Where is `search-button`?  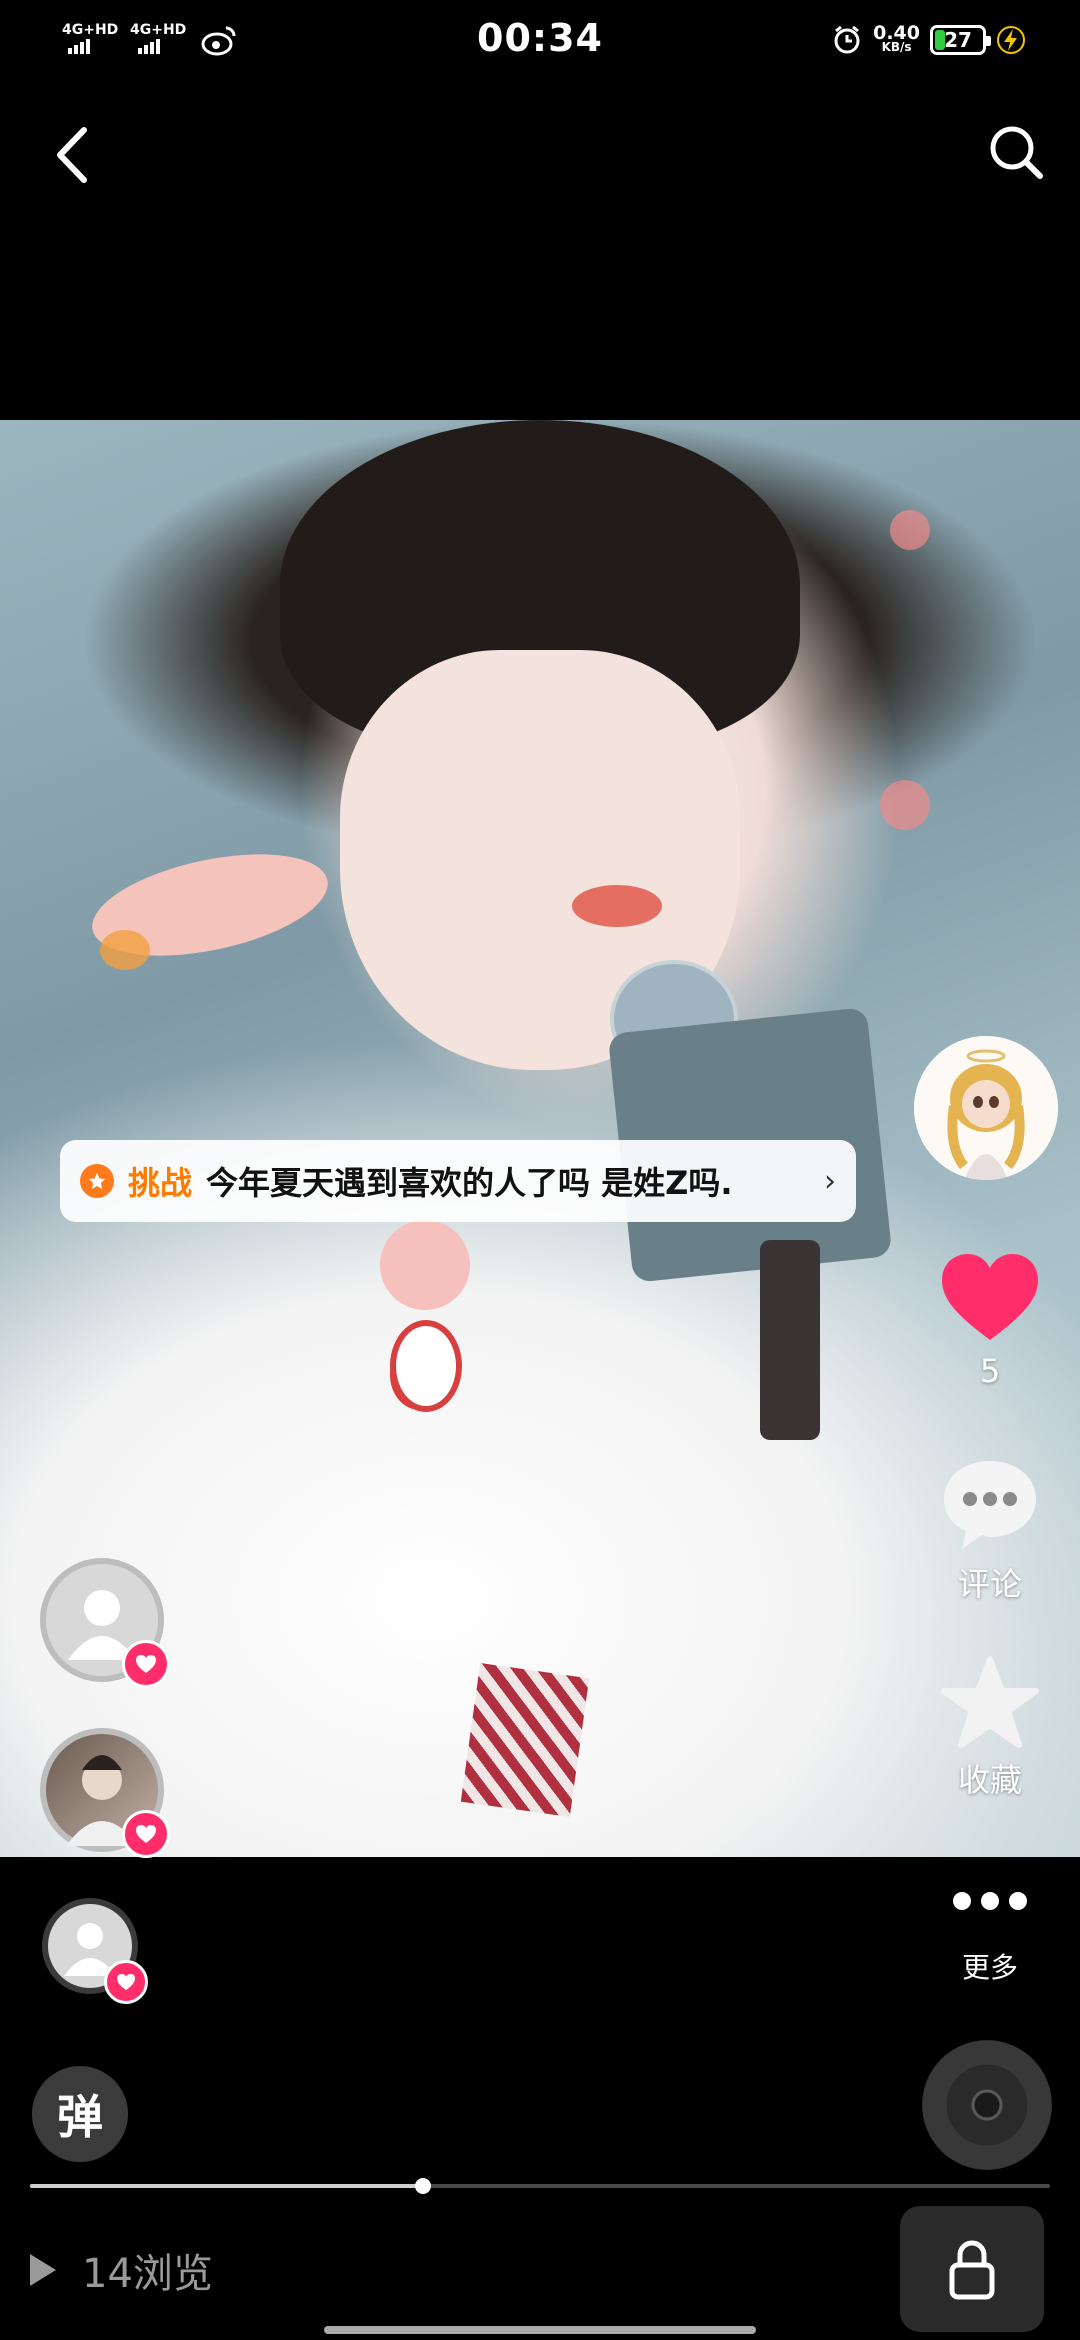
search-button is located at coordinates (1018, 154).